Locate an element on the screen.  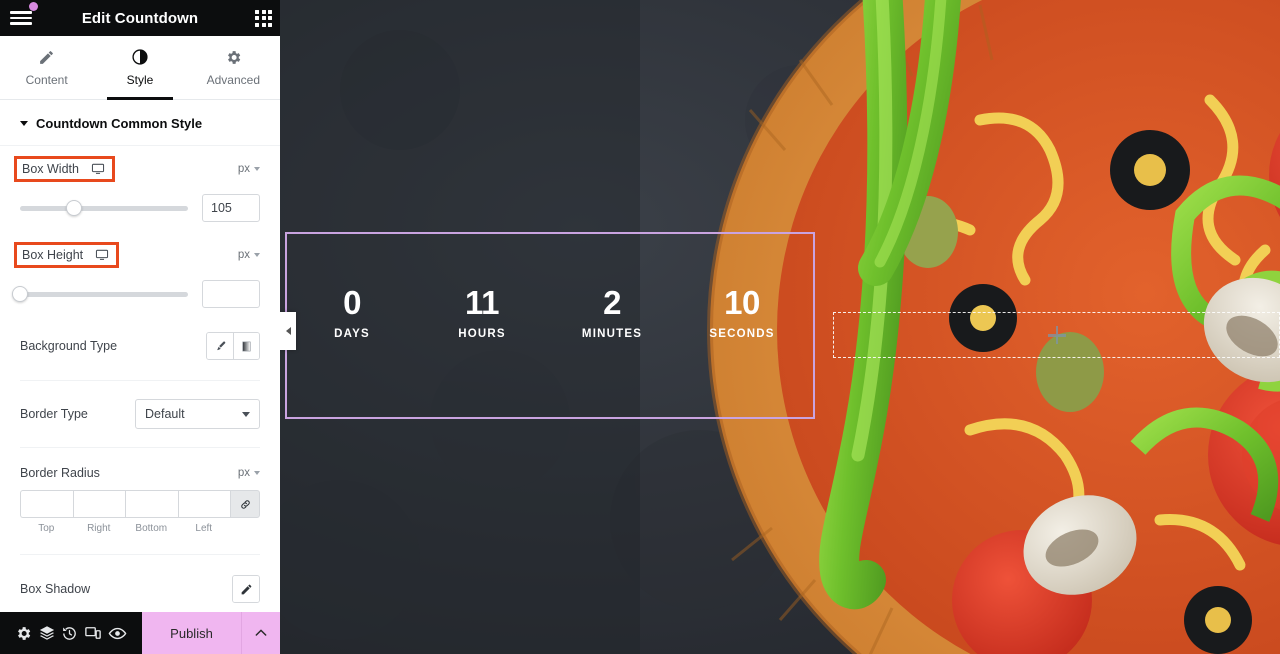
background-gradient-button is located at coordinates (246, 346).